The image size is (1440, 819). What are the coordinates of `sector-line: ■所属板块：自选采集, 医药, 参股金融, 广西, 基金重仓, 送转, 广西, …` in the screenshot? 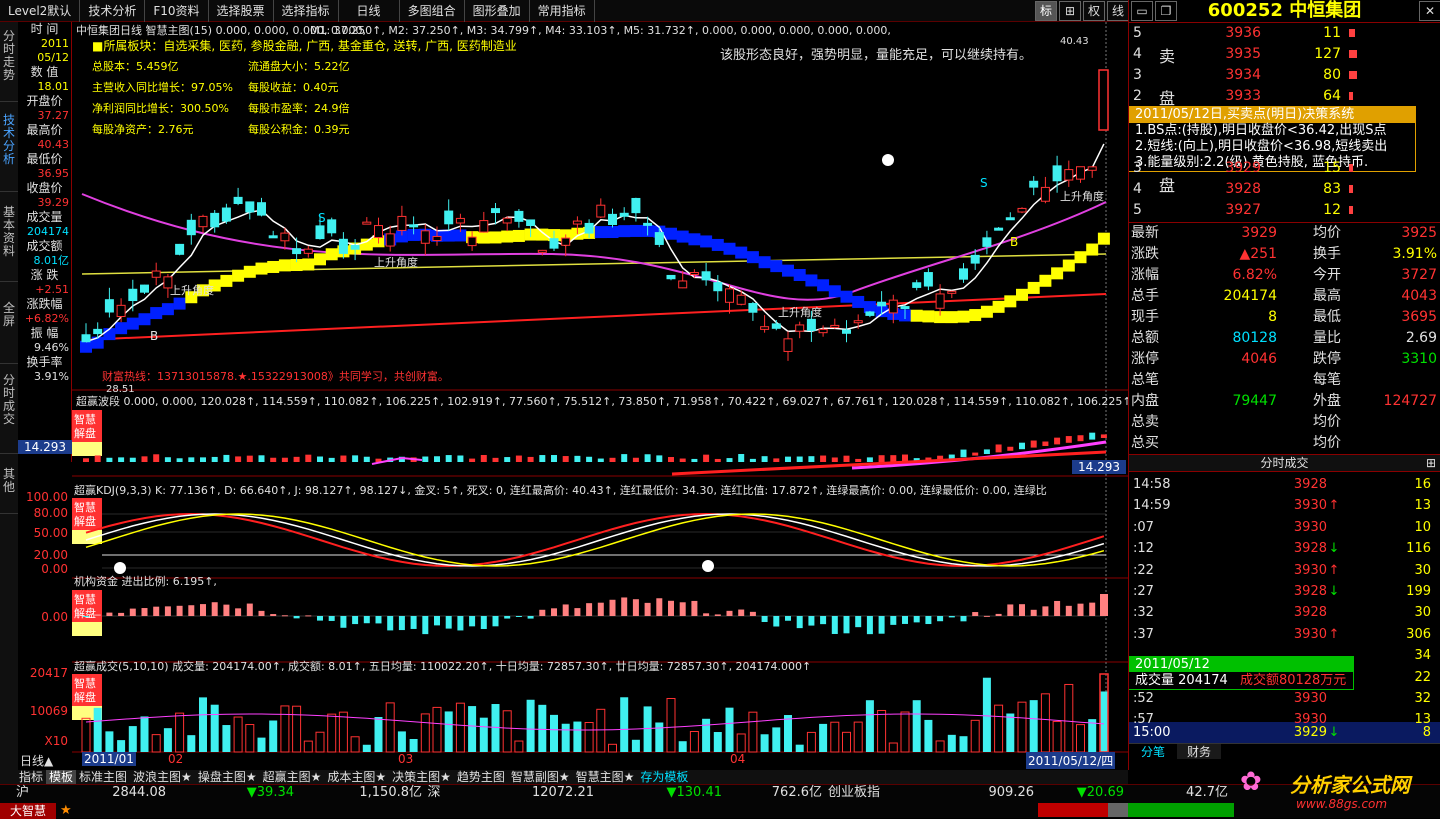 It's located at (304, 45).